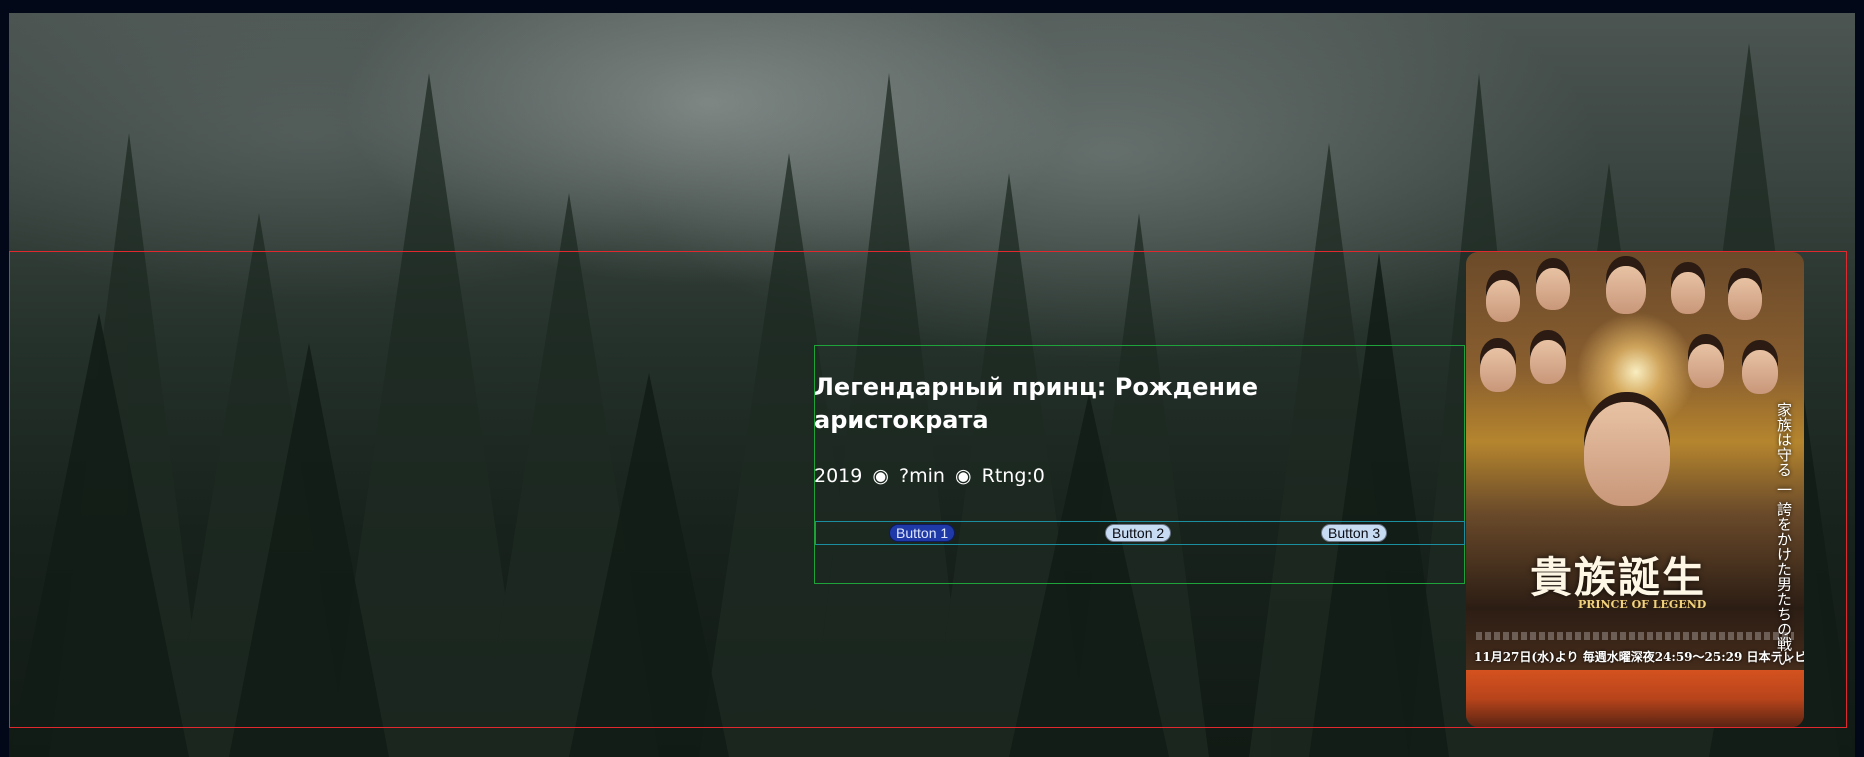 Image resolution: width=1864 pixels, height=757 pixels. Describe the element at coordinates (922, 533) in the screenshot. I see `button-1: Button 1` at that location.